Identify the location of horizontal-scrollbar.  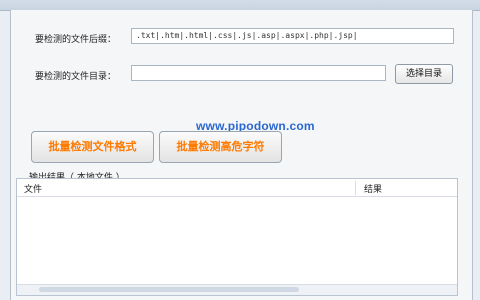
(237, 289).